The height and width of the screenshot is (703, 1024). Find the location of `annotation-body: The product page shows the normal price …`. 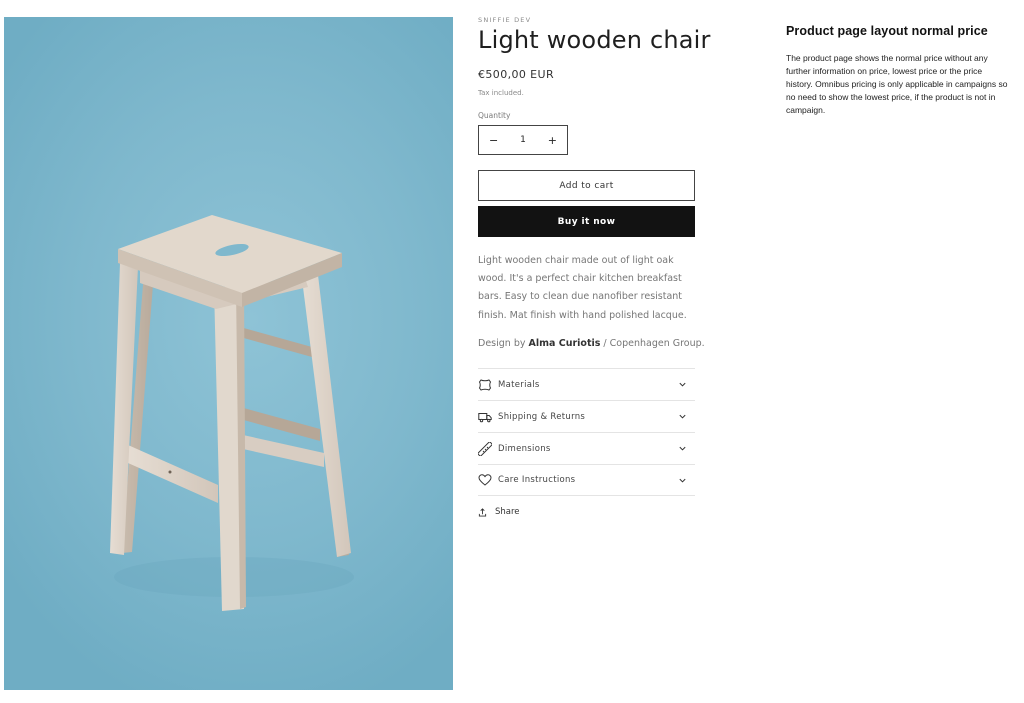

annotation-body: The product page shows the normal price … is located at coordinates (897, 84).